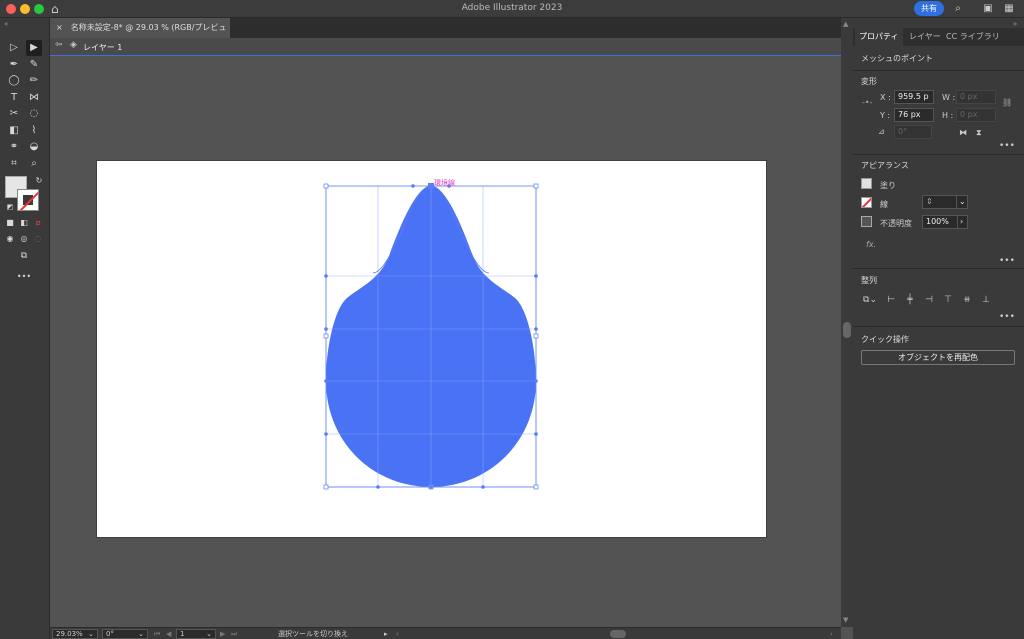 This screenshot has width=1024, height=639. Describe the element at coordinates (976, 115) in the screenshot. I see `h-field: 0 px` at that location.